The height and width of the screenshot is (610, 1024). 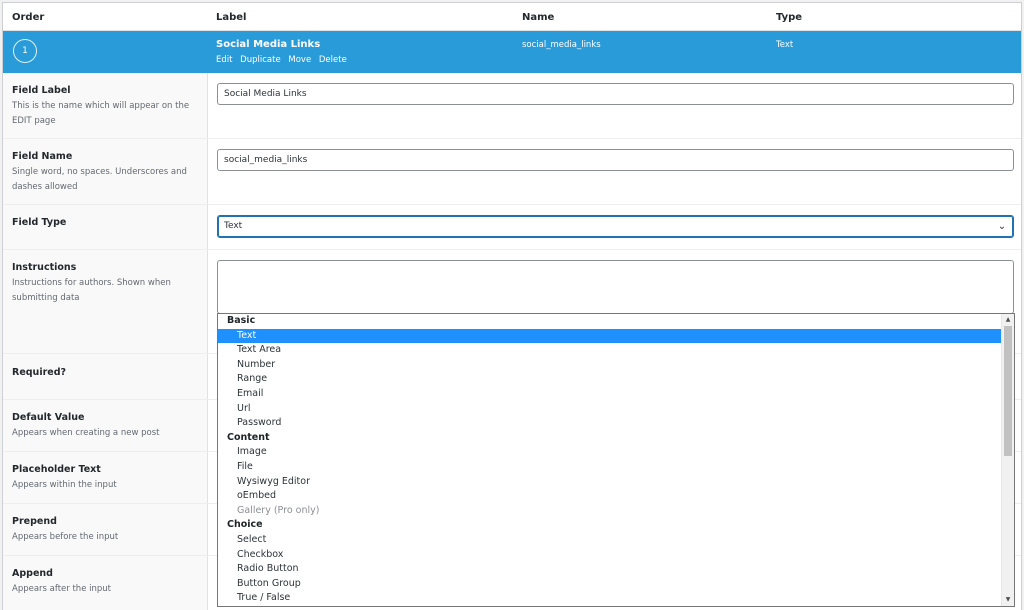 I want to click on field-type-selected-value: Text, so click(x=233, y=226).